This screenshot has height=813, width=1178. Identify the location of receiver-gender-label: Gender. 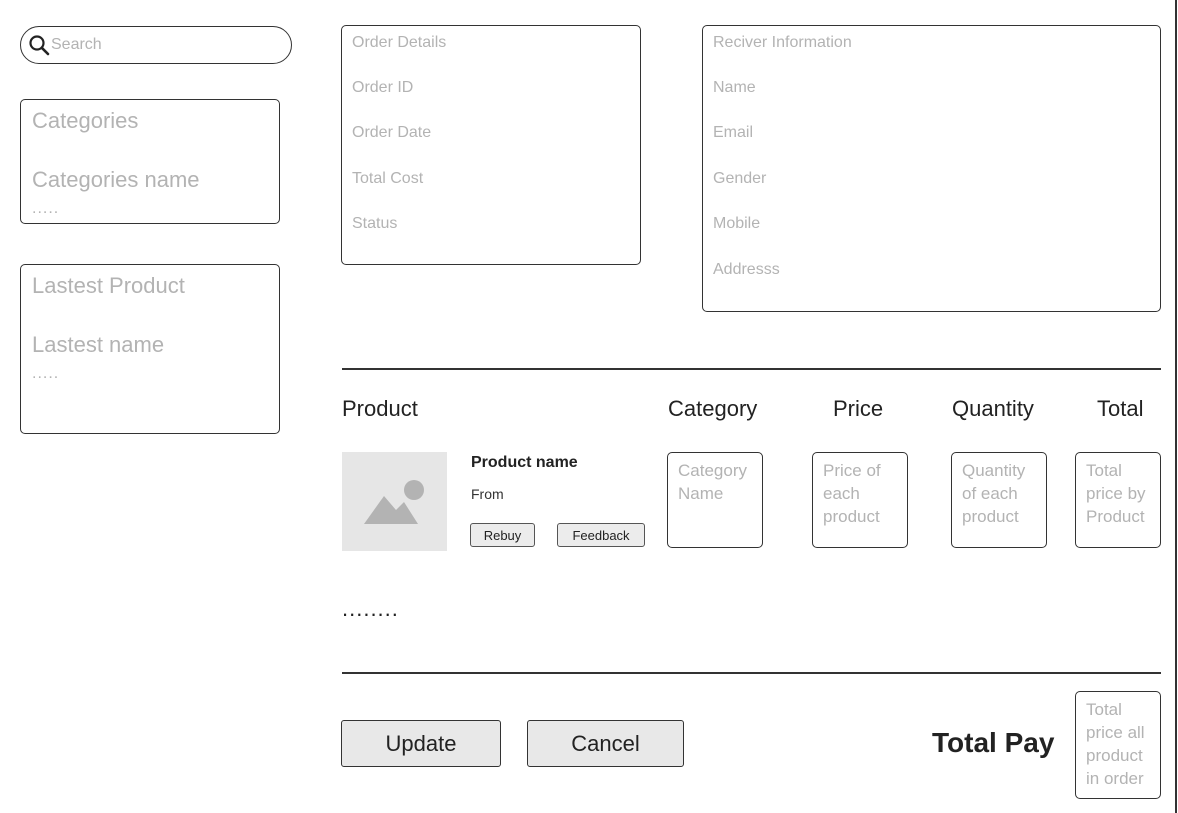
(740, 178).